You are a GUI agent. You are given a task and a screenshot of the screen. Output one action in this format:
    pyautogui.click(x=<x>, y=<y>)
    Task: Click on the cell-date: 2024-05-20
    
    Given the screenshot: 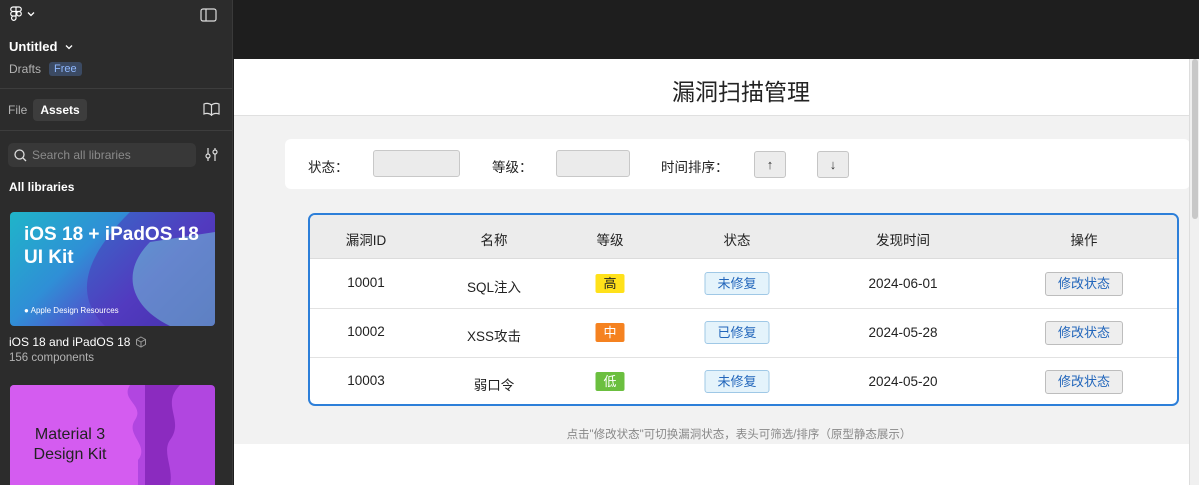 What is the action you would take?
    pyautogui.click(x=903, y=381)
    